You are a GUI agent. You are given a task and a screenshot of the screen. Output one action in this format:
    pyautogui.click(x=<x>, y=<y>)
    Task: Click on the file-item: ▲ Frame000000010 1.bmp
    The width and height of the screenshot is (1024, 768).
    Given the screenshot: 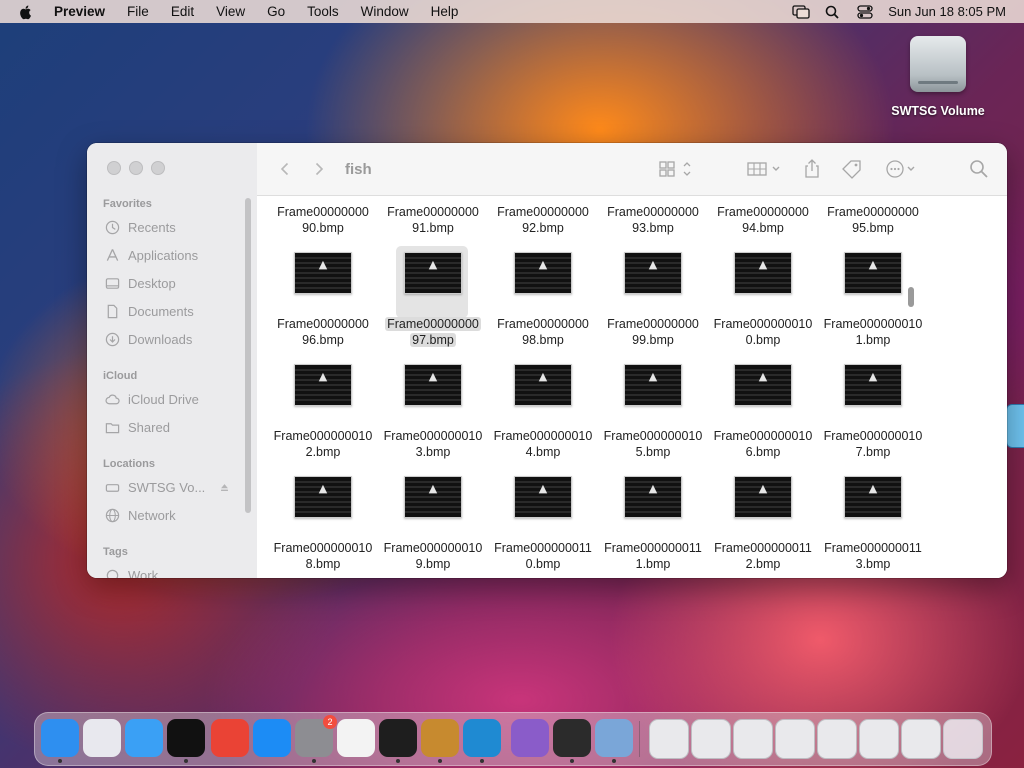 What is the action you would take?
    pyautogui.click(x=873, y=308)
    